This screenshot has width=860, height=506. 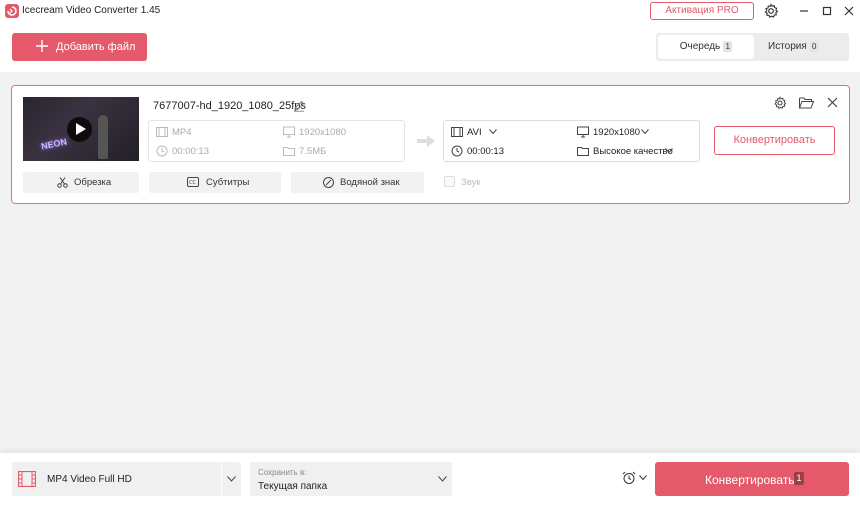 What do you see at coordinates (774, 140) in the screenshot?
I see `convert-item-button: Конвертировать` at bounding box center [774, 140].